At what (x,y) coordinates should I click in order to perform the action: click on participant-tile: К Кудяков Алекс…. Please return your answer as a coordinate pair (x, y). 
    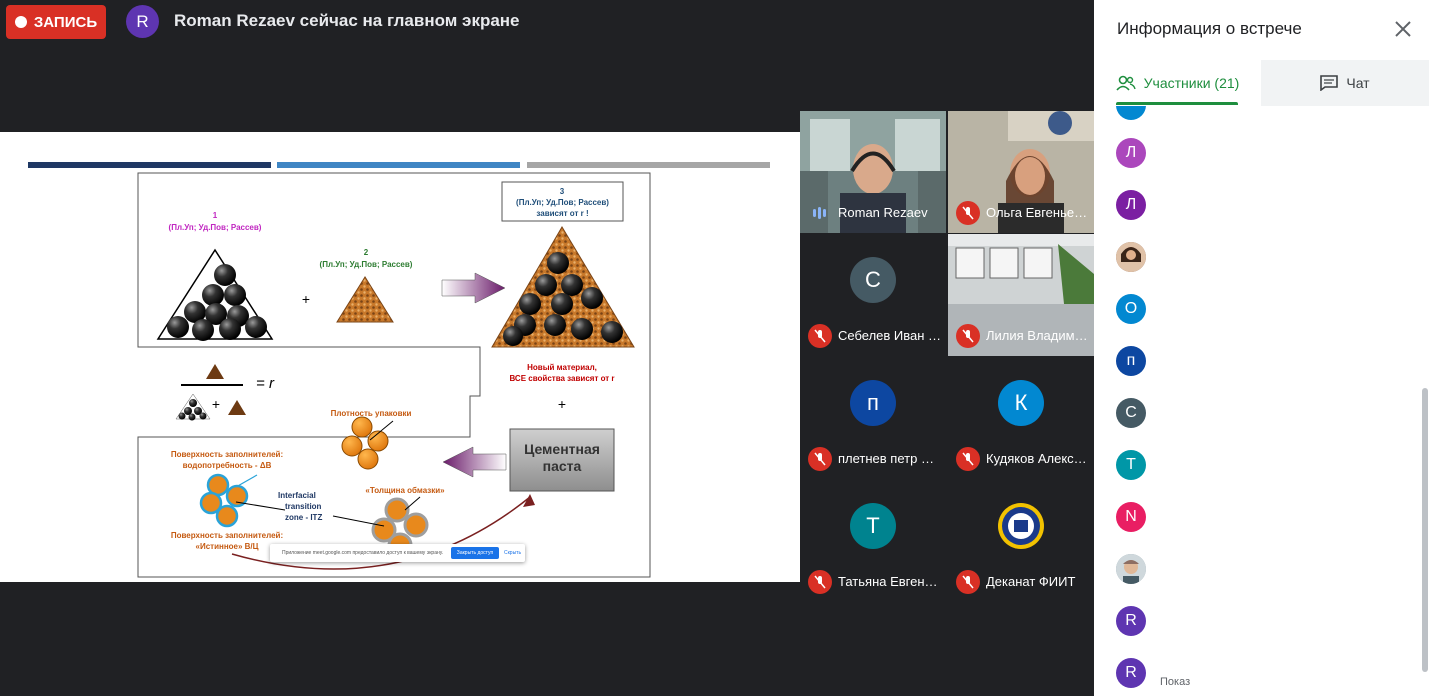
    Looking at the image, I should click on (1021, 418).